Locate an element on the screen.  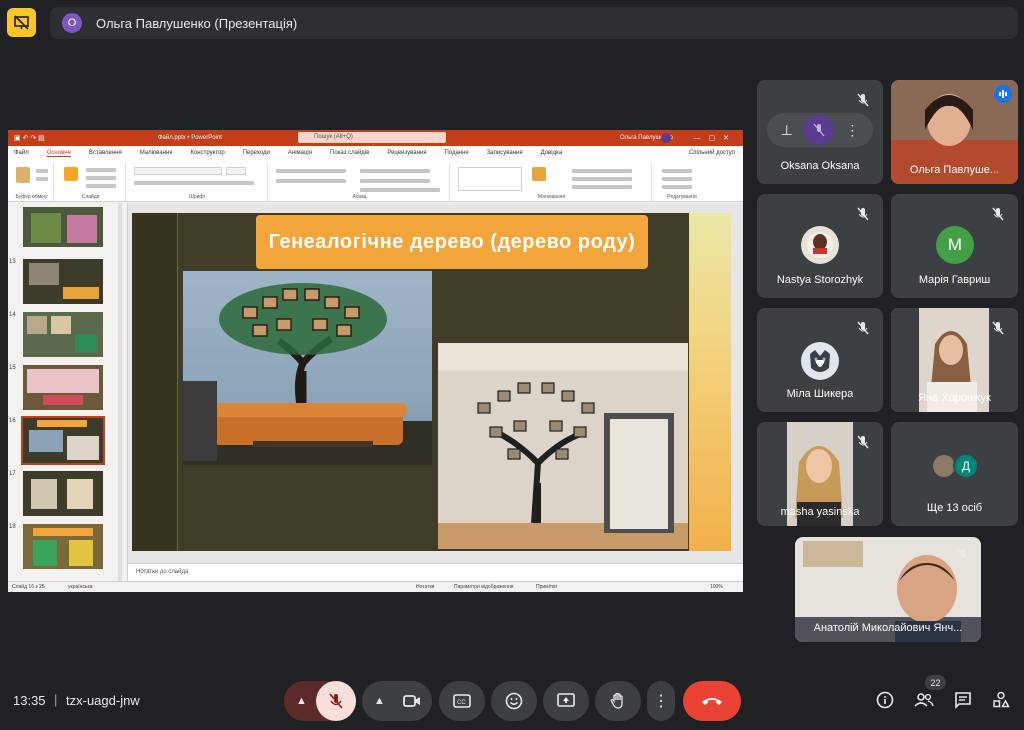
captions-button: CC is located at coordinates (462, 701).